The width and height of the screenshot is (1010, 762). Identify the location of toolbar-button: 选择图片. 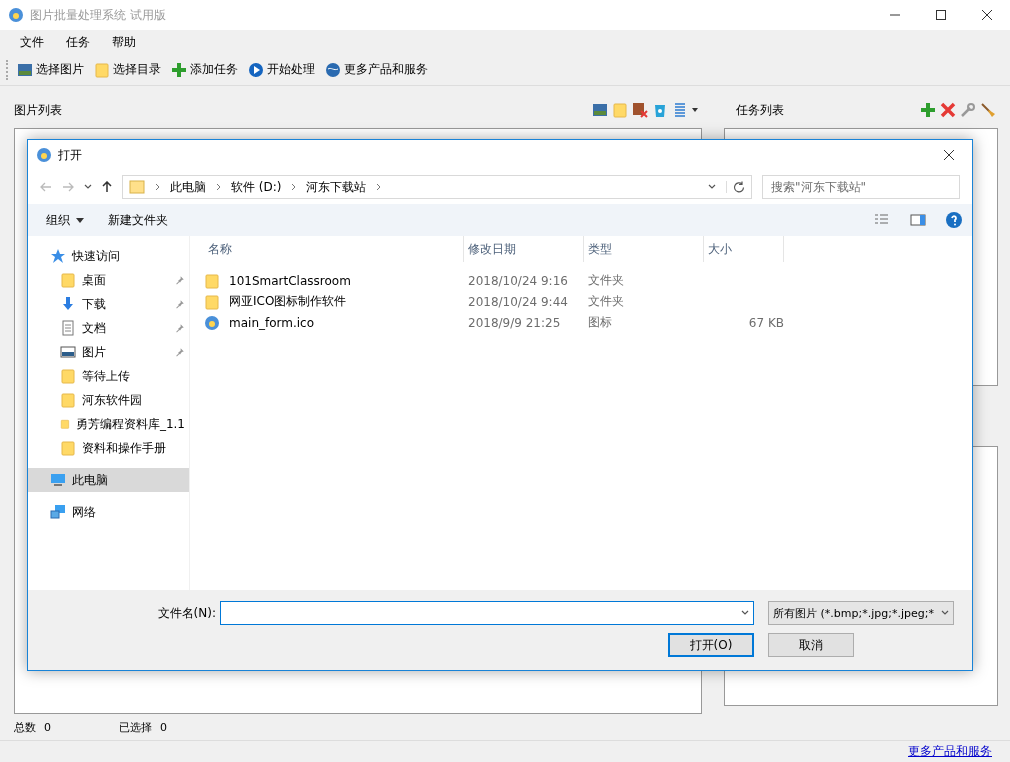
(50, 69).